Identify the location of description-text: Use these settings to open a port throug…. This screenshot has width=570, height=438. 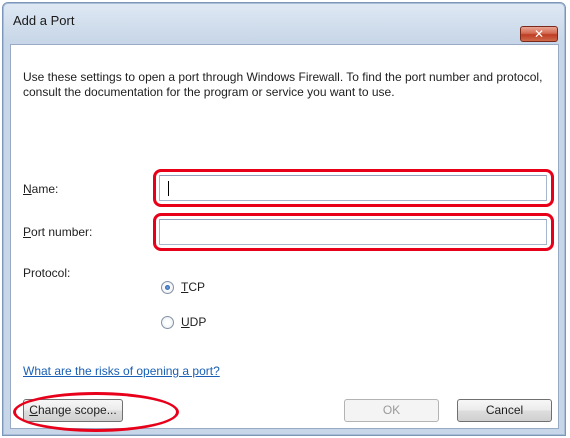
(283, 84).